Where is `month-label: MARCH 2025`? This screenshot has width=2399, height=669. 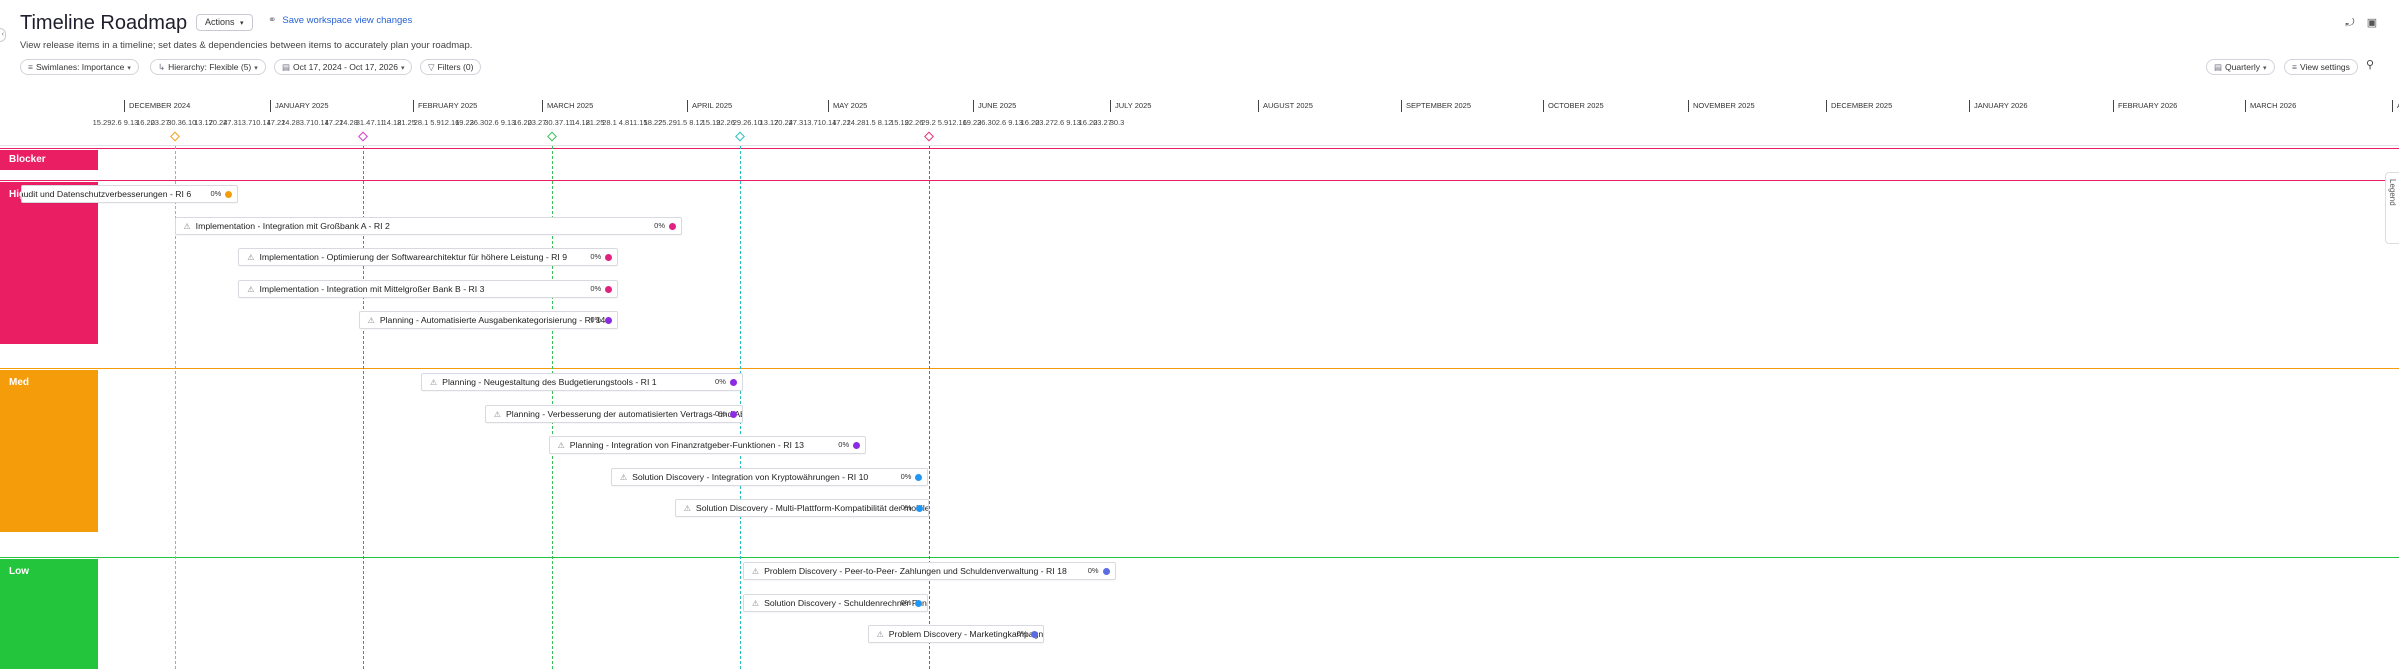 month-label: MARCH 2025 is located at coordinates (567, 106).